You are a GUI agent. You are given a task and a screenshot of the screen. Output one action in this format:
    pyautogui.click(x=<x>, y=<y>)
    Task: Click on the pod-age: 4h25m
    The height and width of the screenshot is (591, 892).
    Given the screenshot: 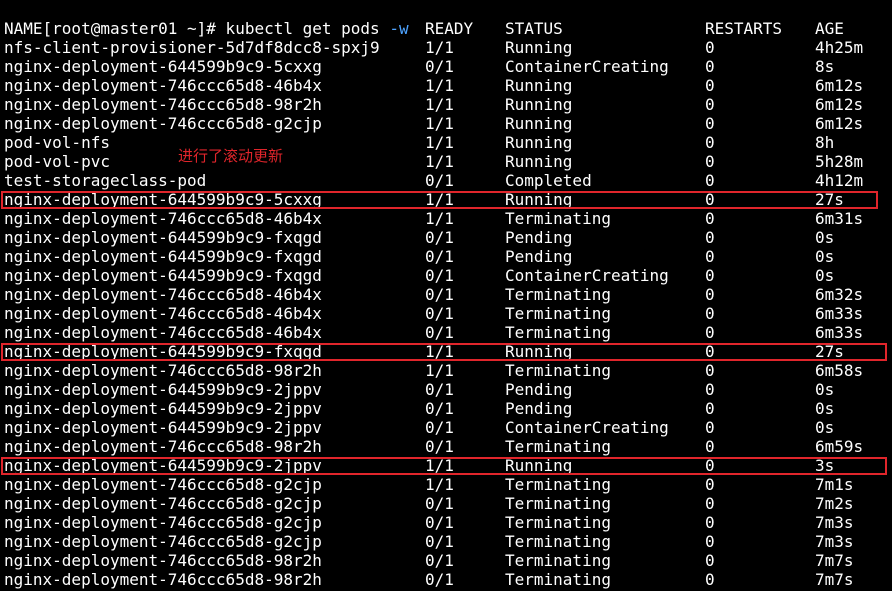 What is the action you would take?
    pyautogui.click(x=839, y=47)
    